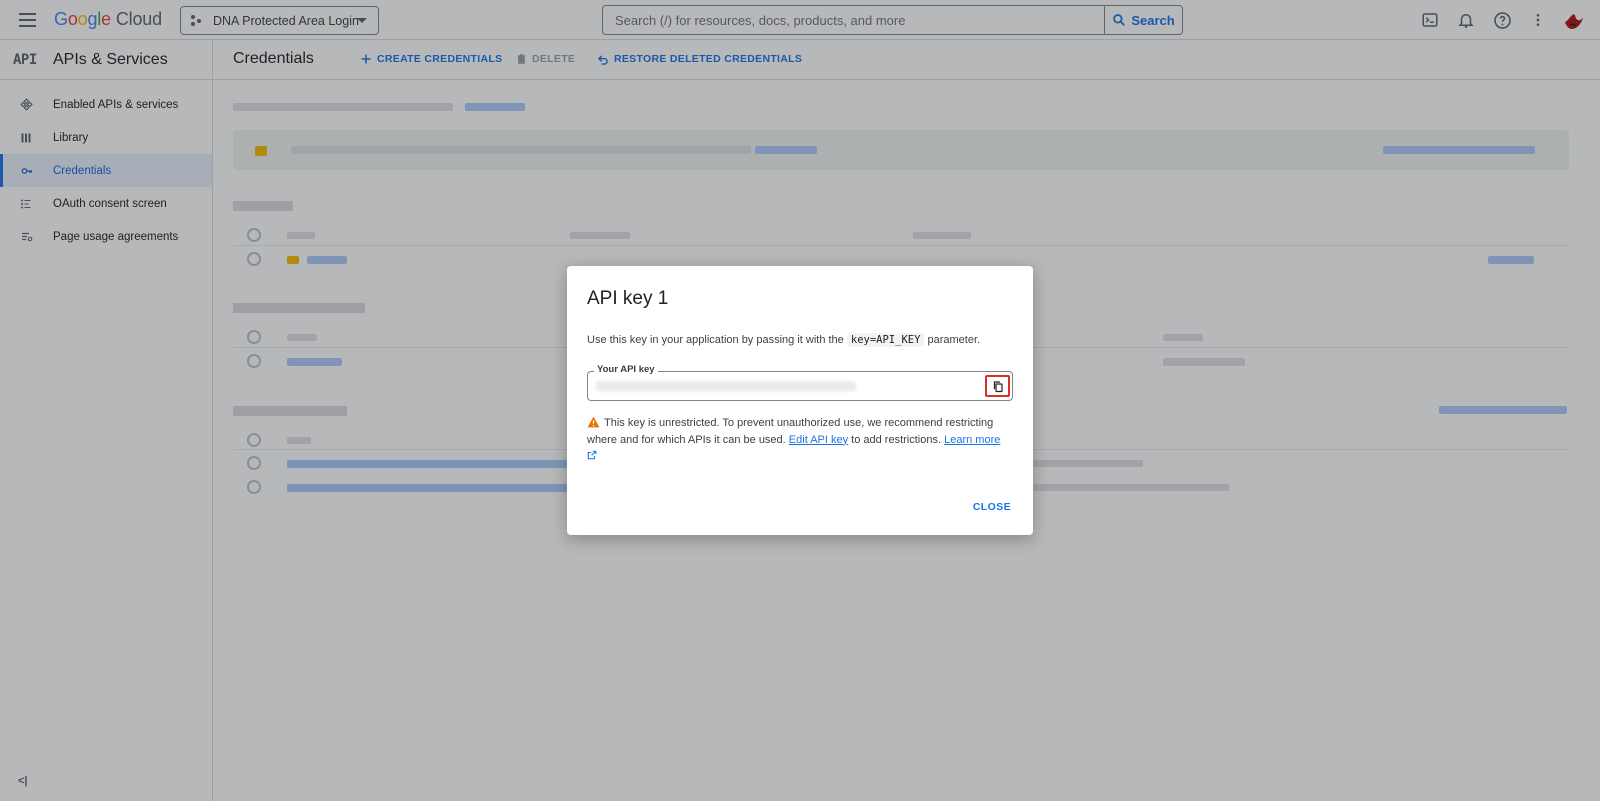 This screenshot has height=801, width=1600. Describe the element at coordinates (628, 298) in the screenshot. I see `dialog-title: API key 1` at that location.